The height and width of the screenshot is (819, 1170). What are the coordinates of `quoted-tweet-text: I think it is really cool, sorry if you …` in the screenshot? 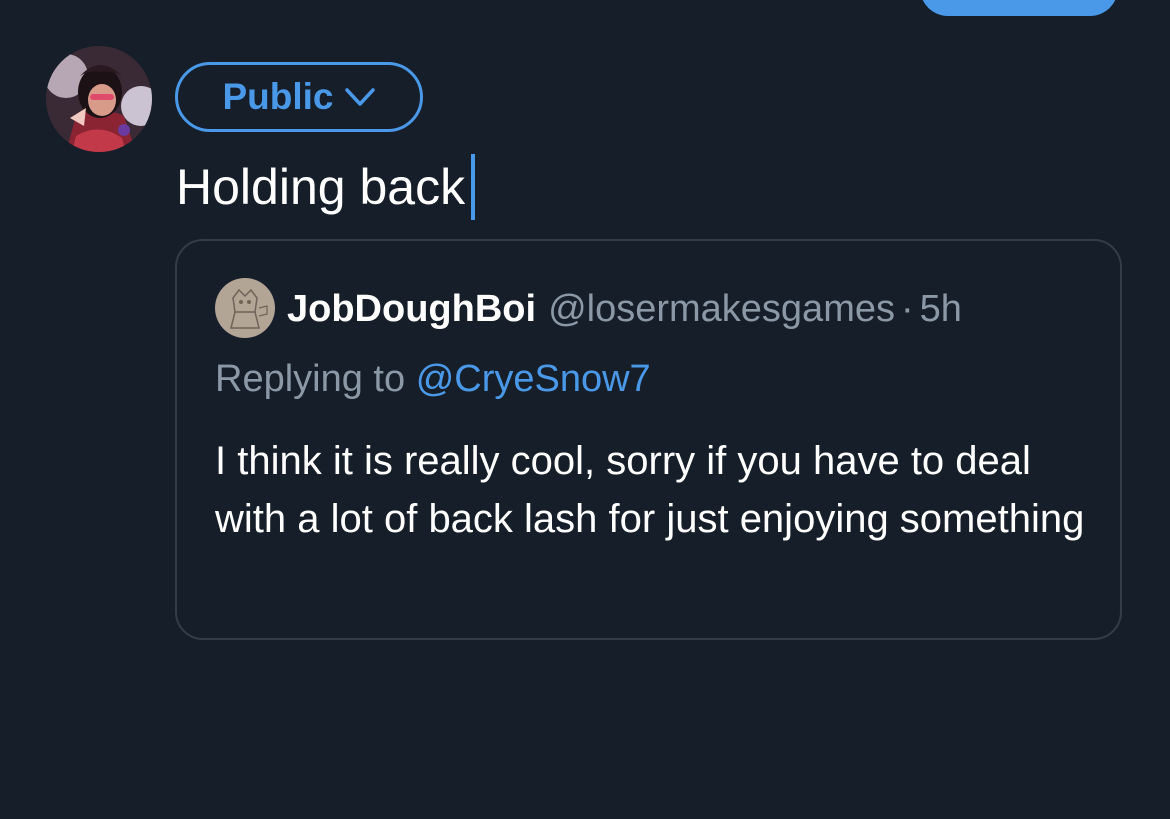 It's located at (650, 490).